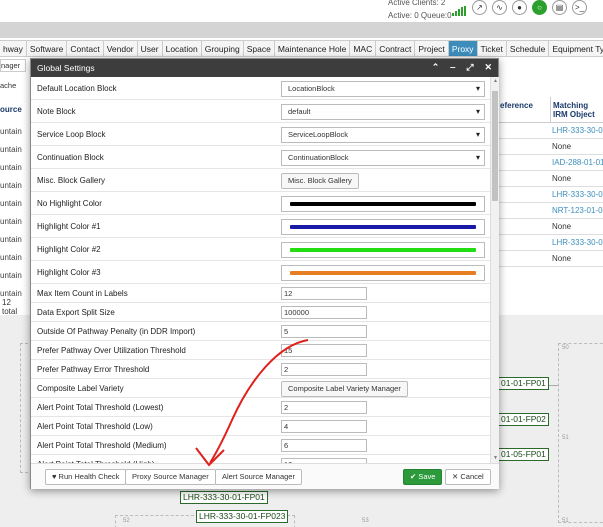 This screenshot has height=527, width=603. What do you see at coordinates (499, 7) in the screenshot?
I see `chart-icon: ∿` at bounding box center [499, 7].